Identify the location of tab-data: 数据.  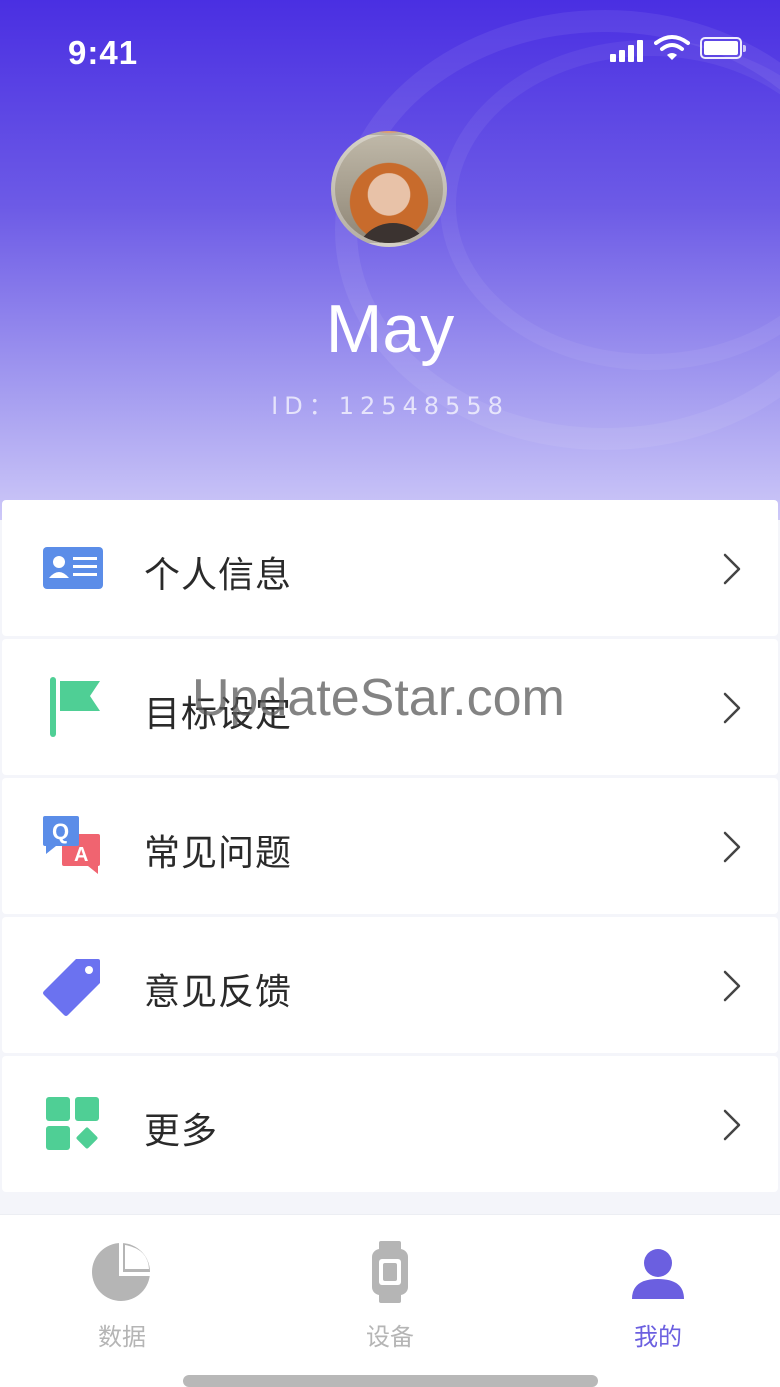
(122, 1296).